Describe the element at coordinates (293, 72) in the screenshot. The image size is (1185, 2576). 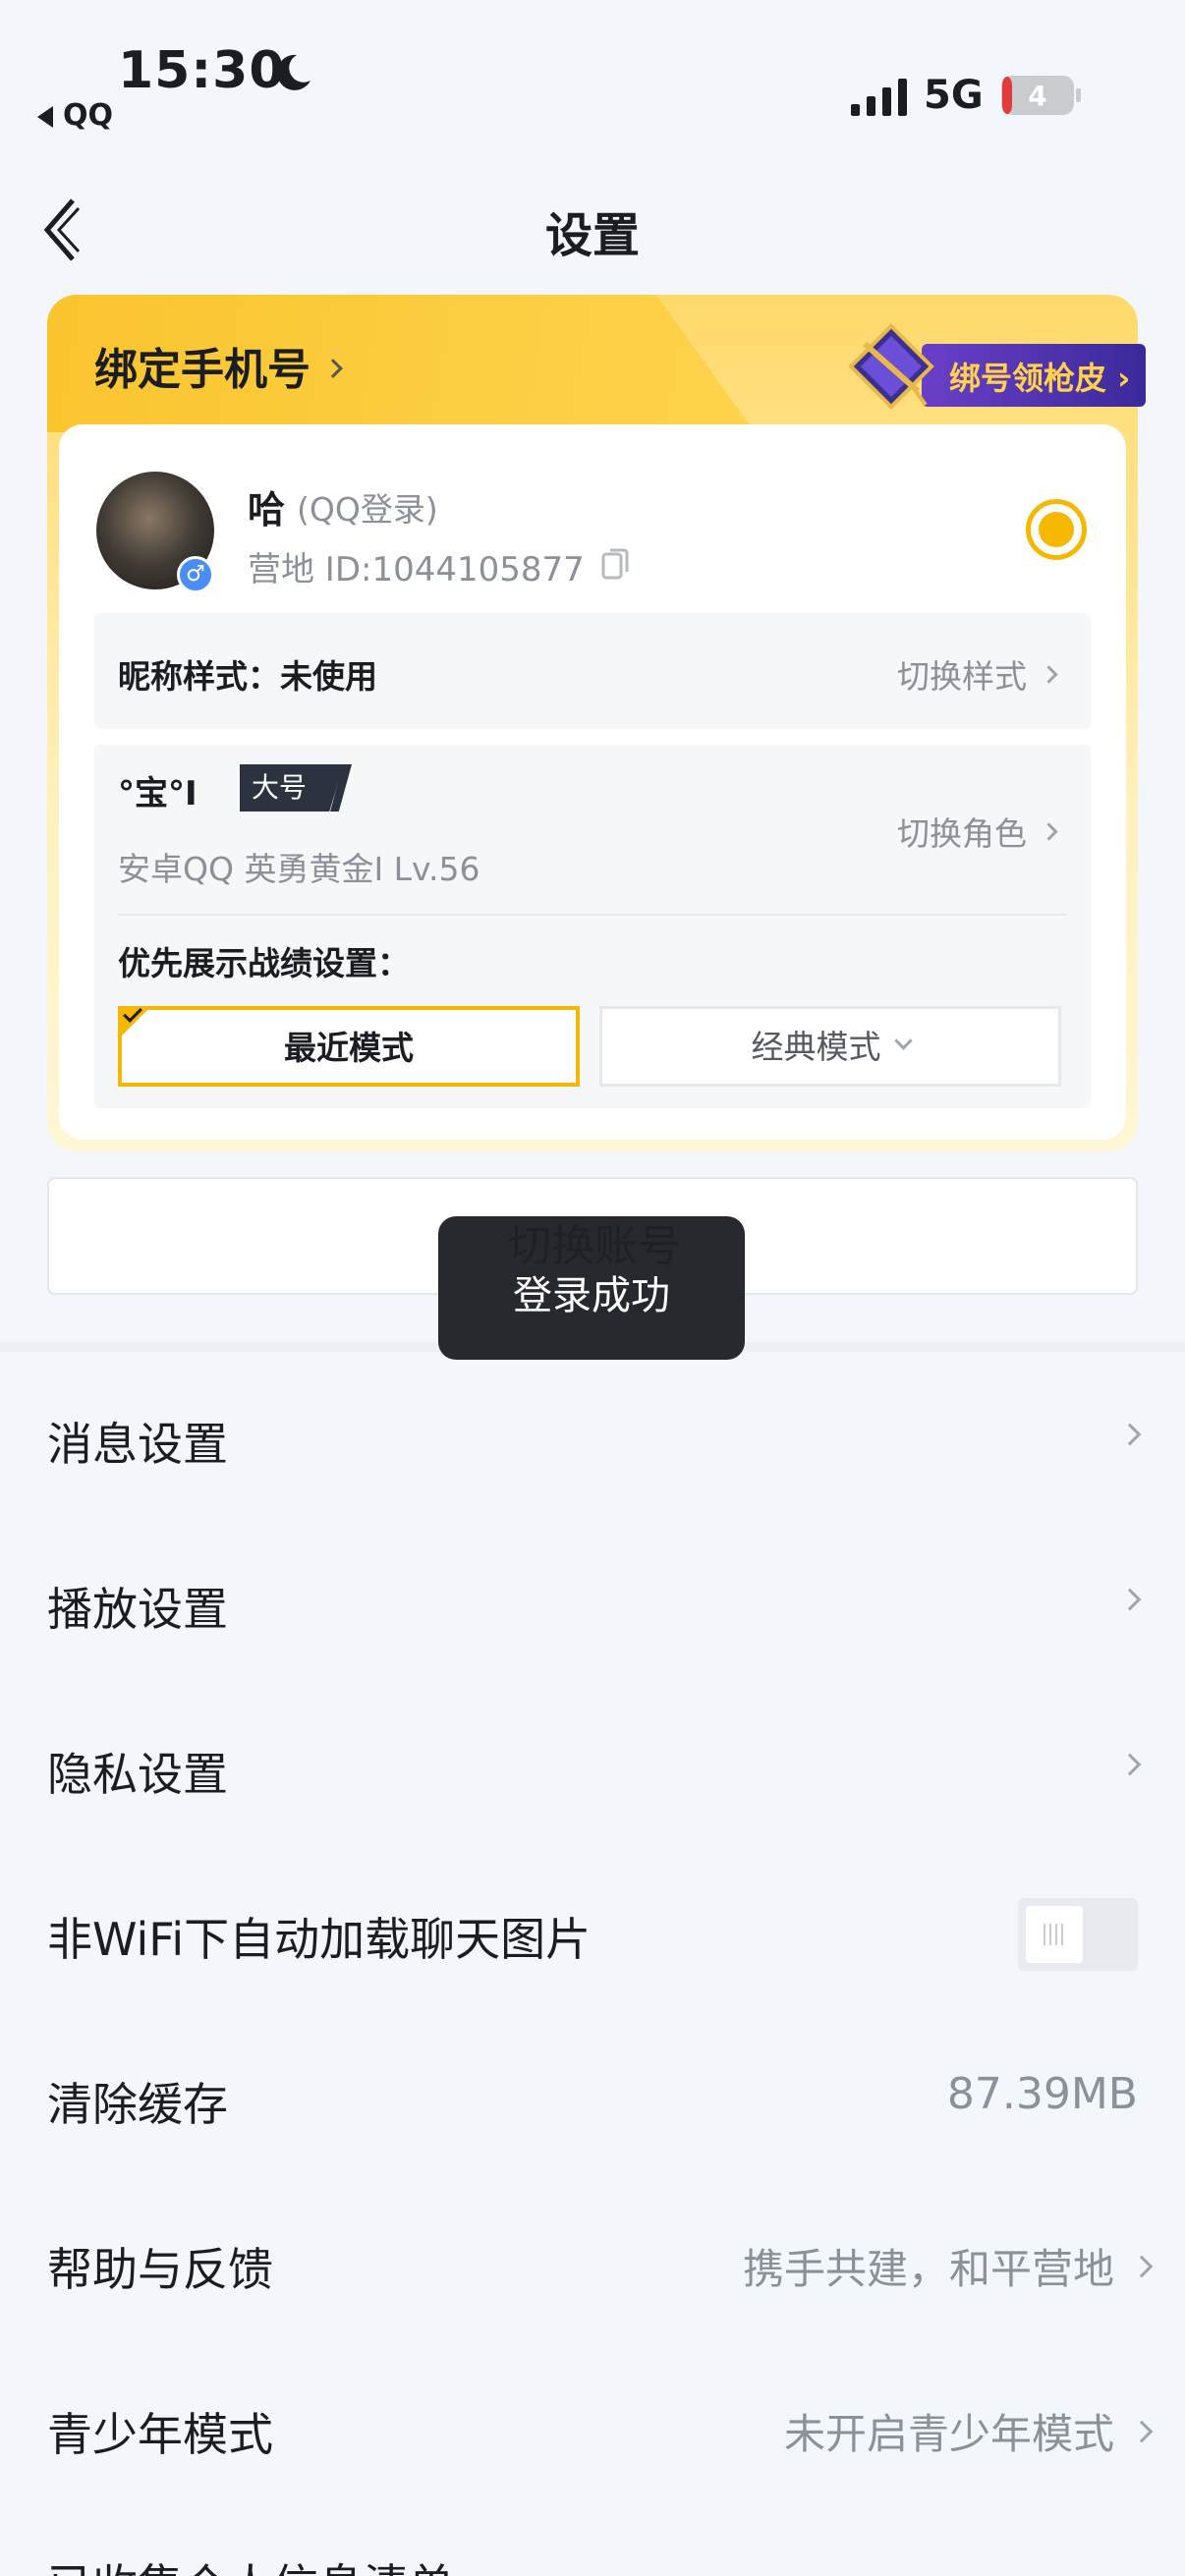
I see `moon-icon` at that location.